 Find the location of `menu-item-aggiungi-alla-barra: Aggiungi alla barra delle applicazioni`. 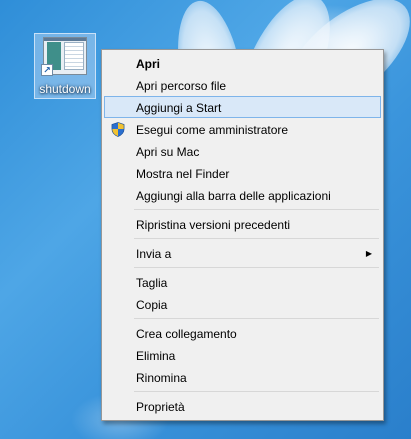

menu-item-aggiungi-alla-barra: Aggiungi alla barra delle applicazioni is located at coordinates (242, 195).